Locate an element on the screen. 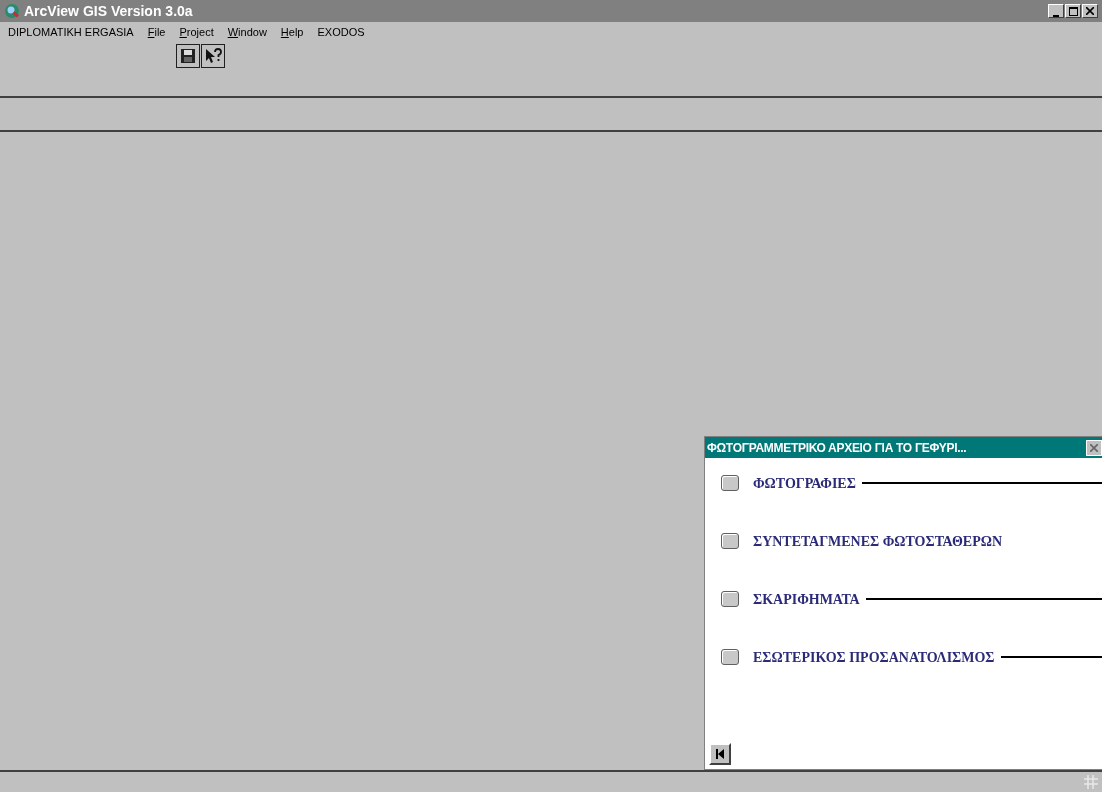 This screenshot has height=792, width=1102. close-button is located at coordinates (1090, 11).